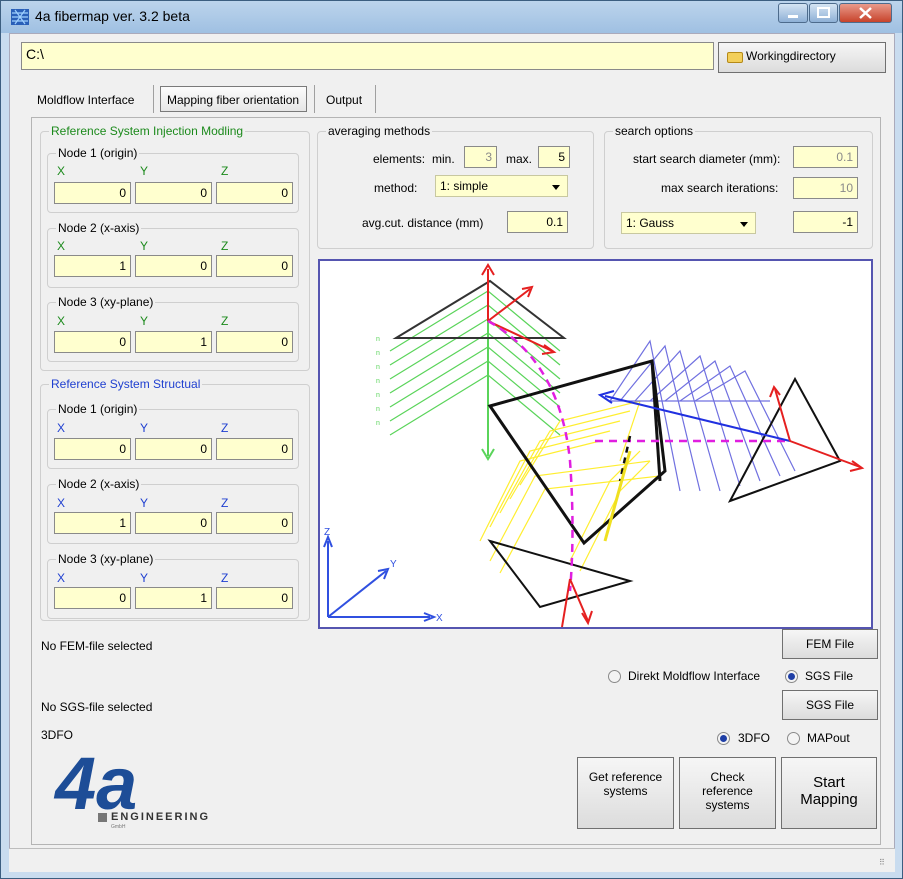  What do you see at coordinates (688, 223) in the screenshot?
I see `kernel-select: 1: Gauss` at bounding box center [688, 223].